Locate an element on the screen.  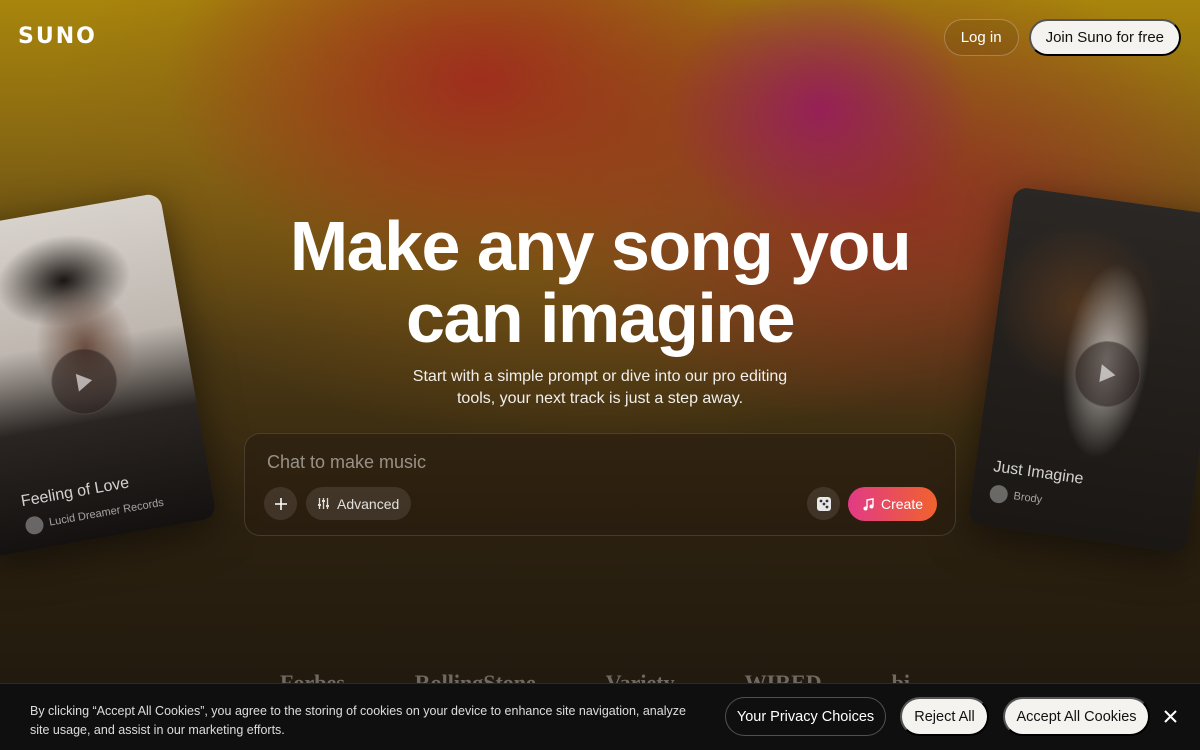
add-button is located at coordinates (280, 503).